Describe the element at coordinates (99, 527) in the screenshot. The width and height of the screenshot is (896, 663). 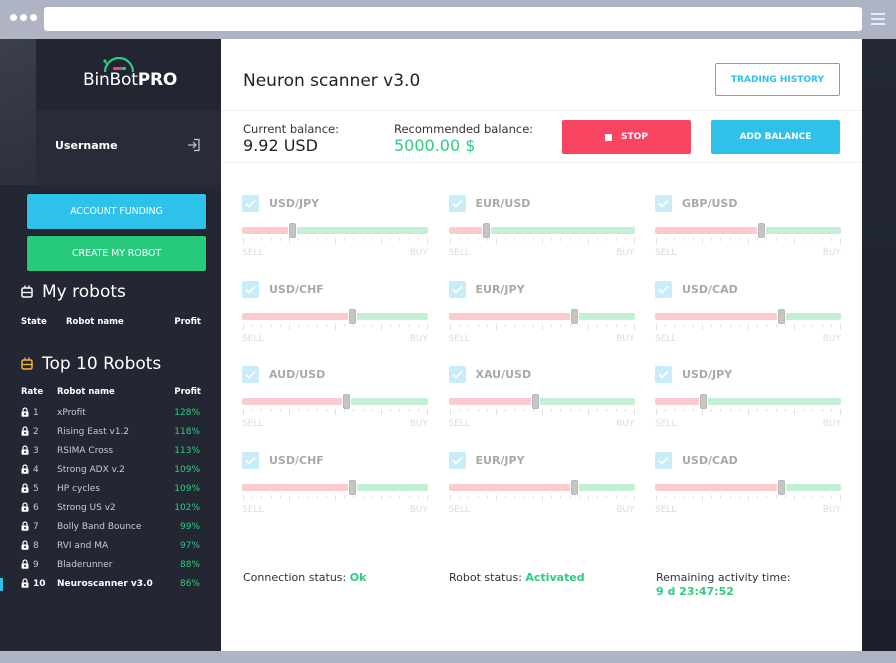
I see `robot-name: Bolly Band Bounce` at that location.